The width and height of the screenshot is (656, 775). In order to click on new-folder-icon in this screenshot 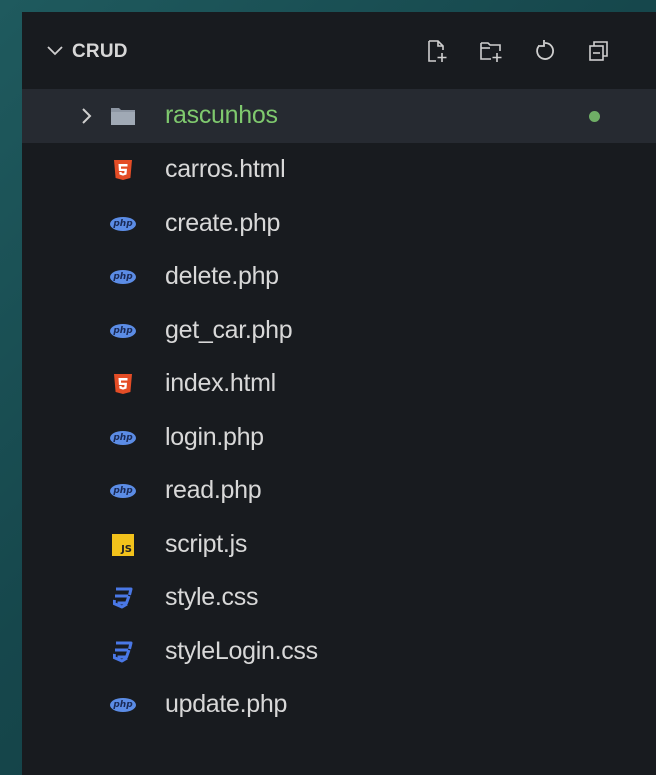, I will do `click(491, 52)`.